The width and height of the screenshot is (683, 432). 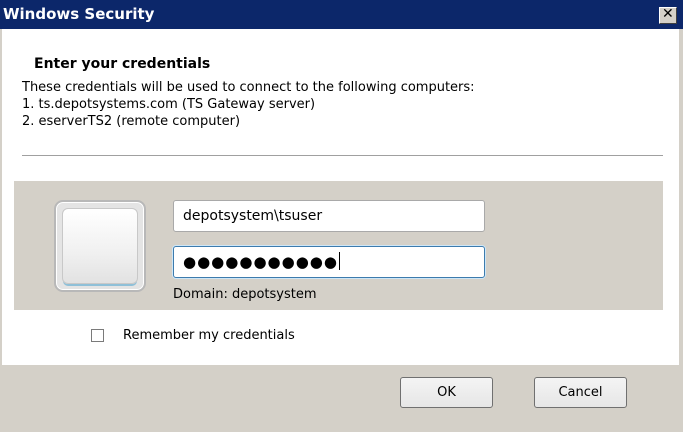 I want to click on window-border-right, so click(x=681, y=230).